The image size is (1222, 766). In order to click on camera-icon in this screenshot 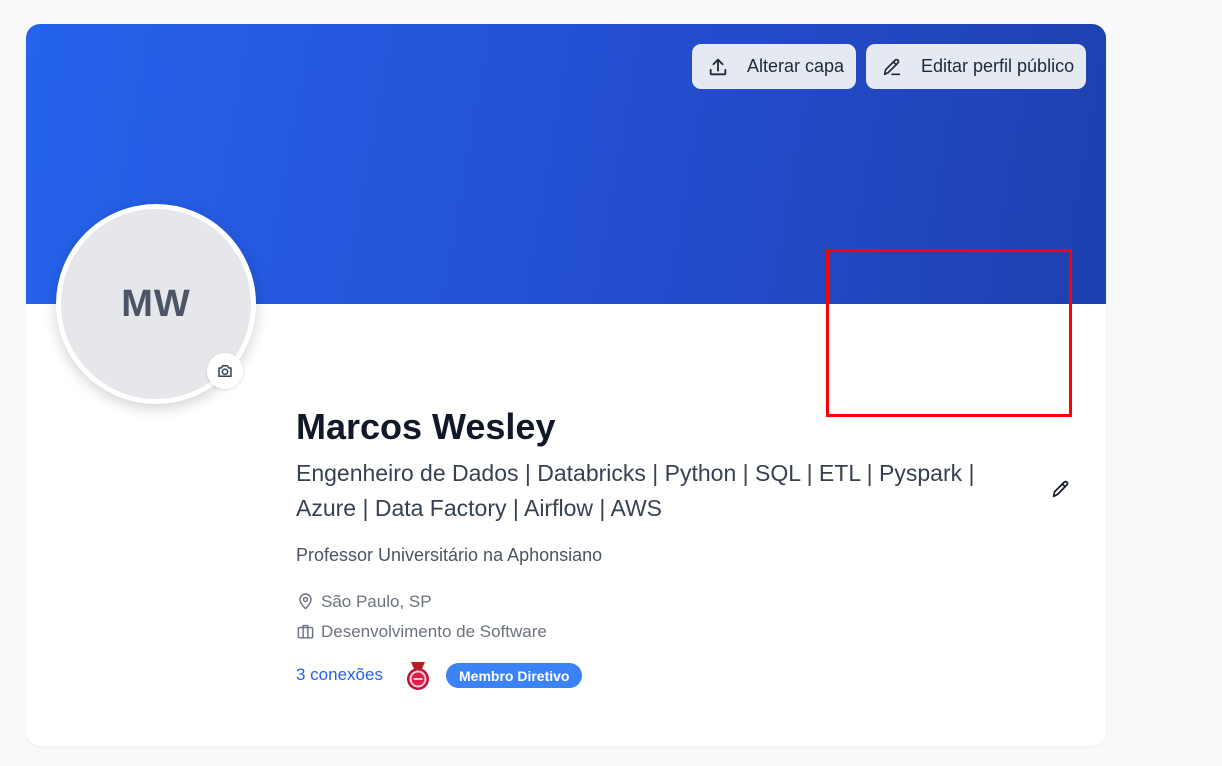, I will do `click(225, 371)`.